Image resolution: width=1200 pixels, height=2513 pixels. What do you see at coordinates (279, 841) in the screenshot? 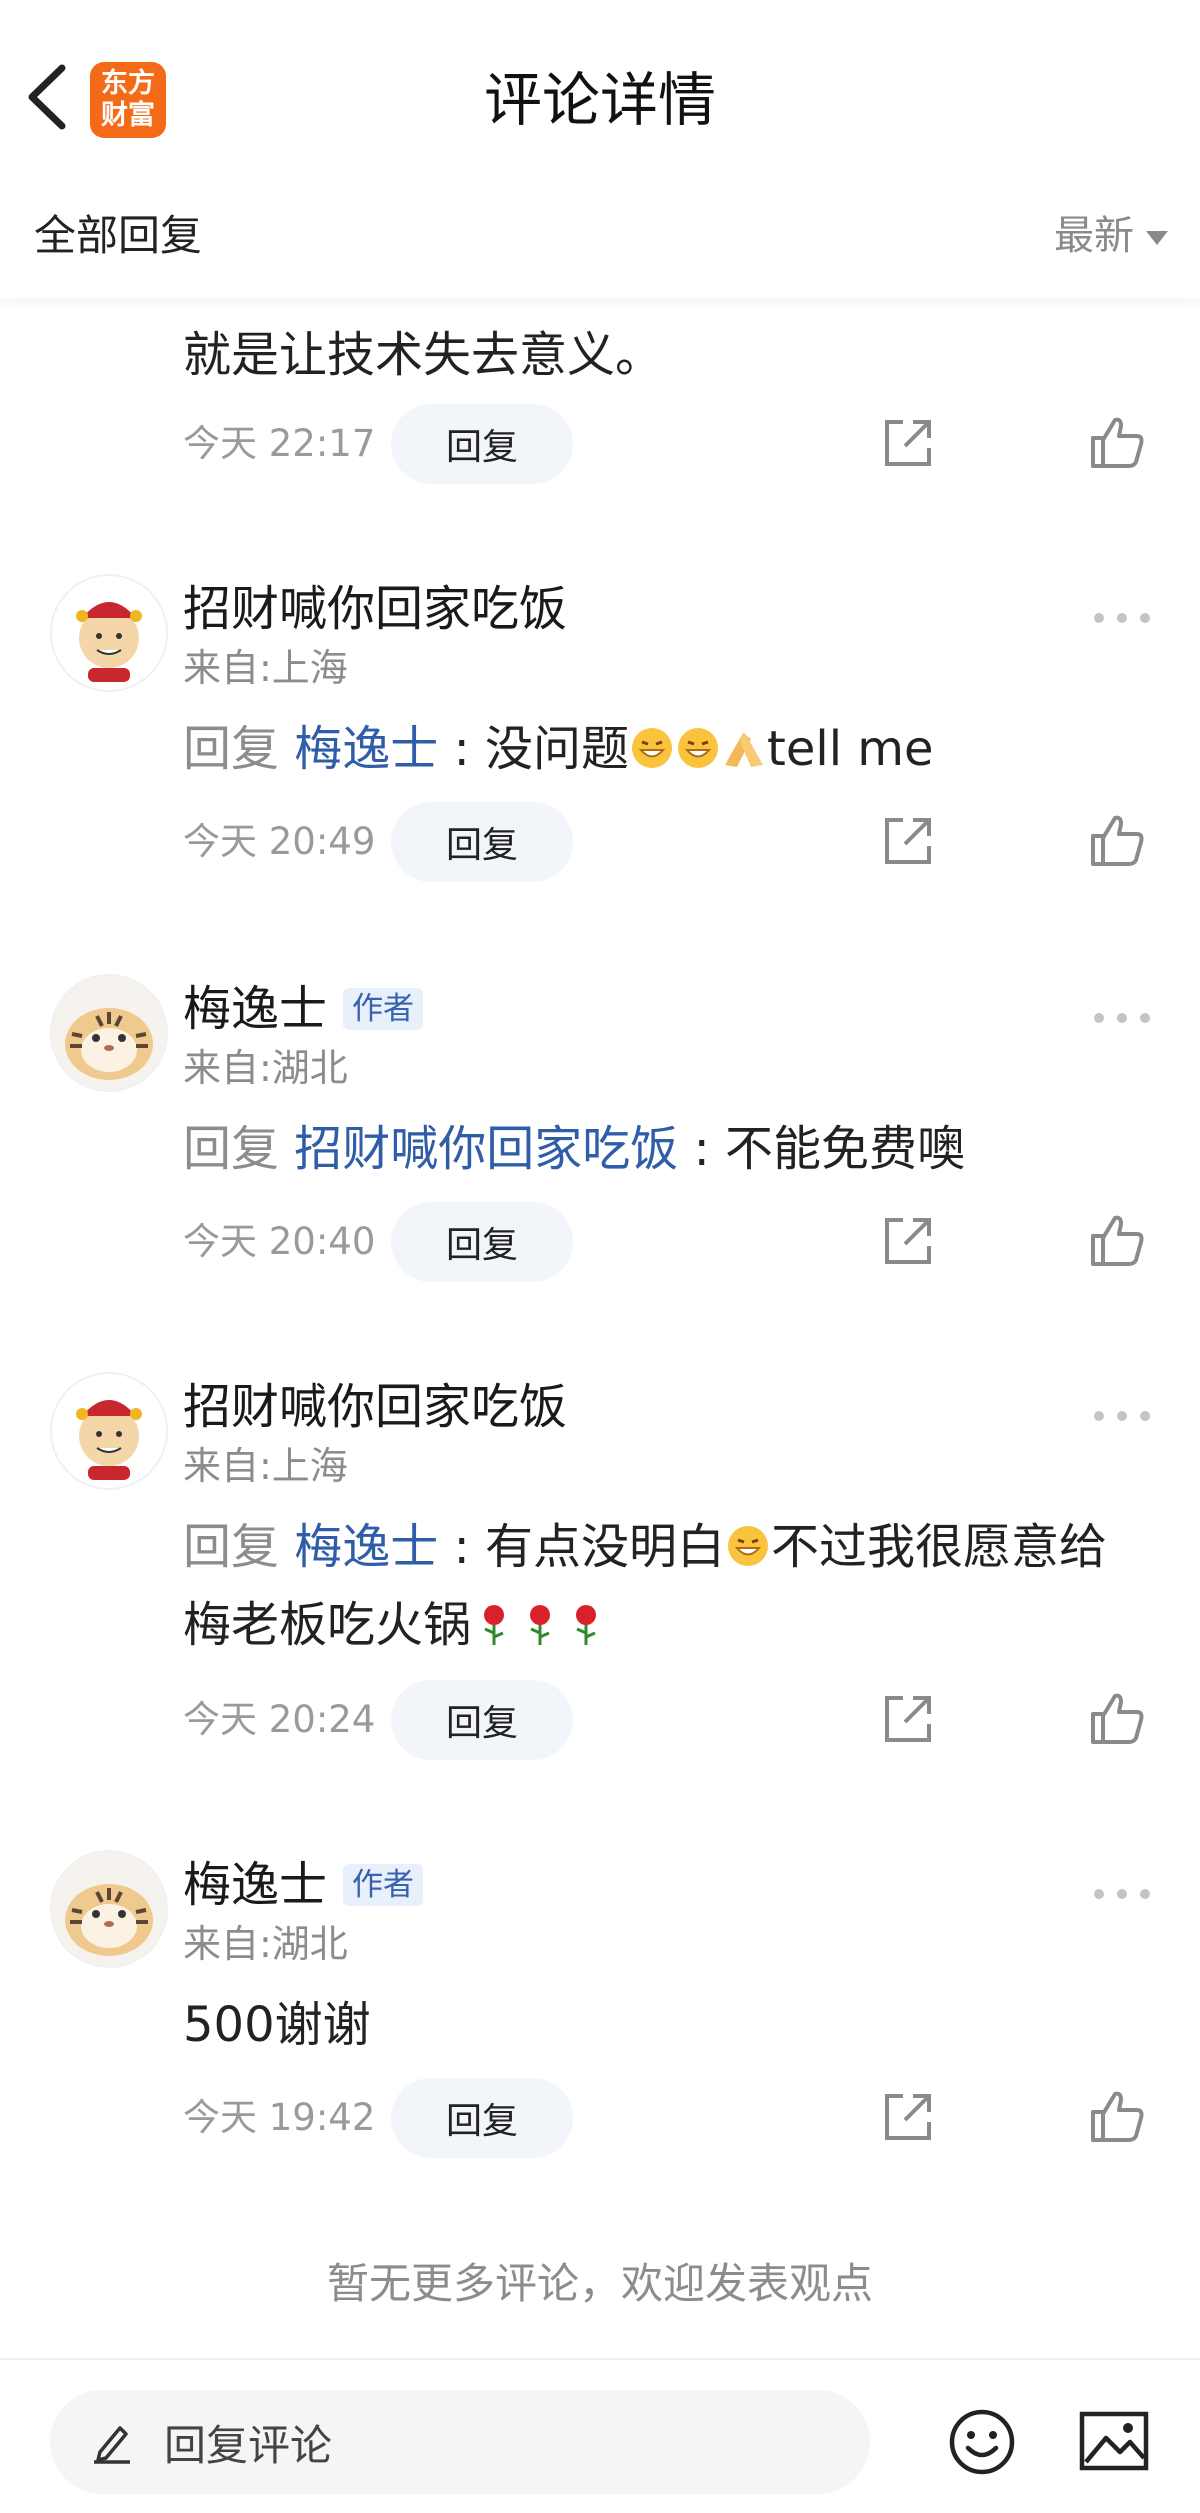
I see `comment-time: 今天 20:49` at bounding box center [279, 841].